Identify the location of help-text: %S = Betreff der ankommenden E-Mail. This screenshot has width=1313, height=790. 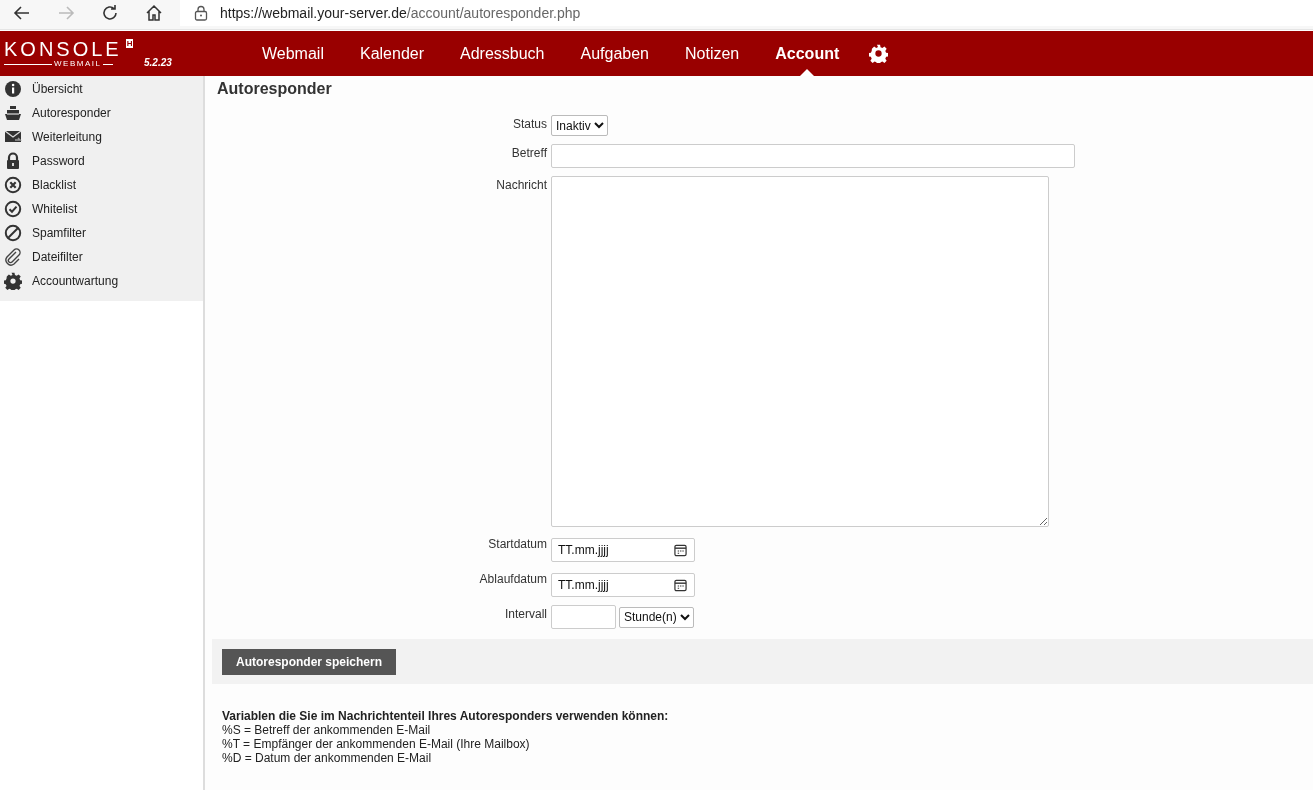
(327, 730).